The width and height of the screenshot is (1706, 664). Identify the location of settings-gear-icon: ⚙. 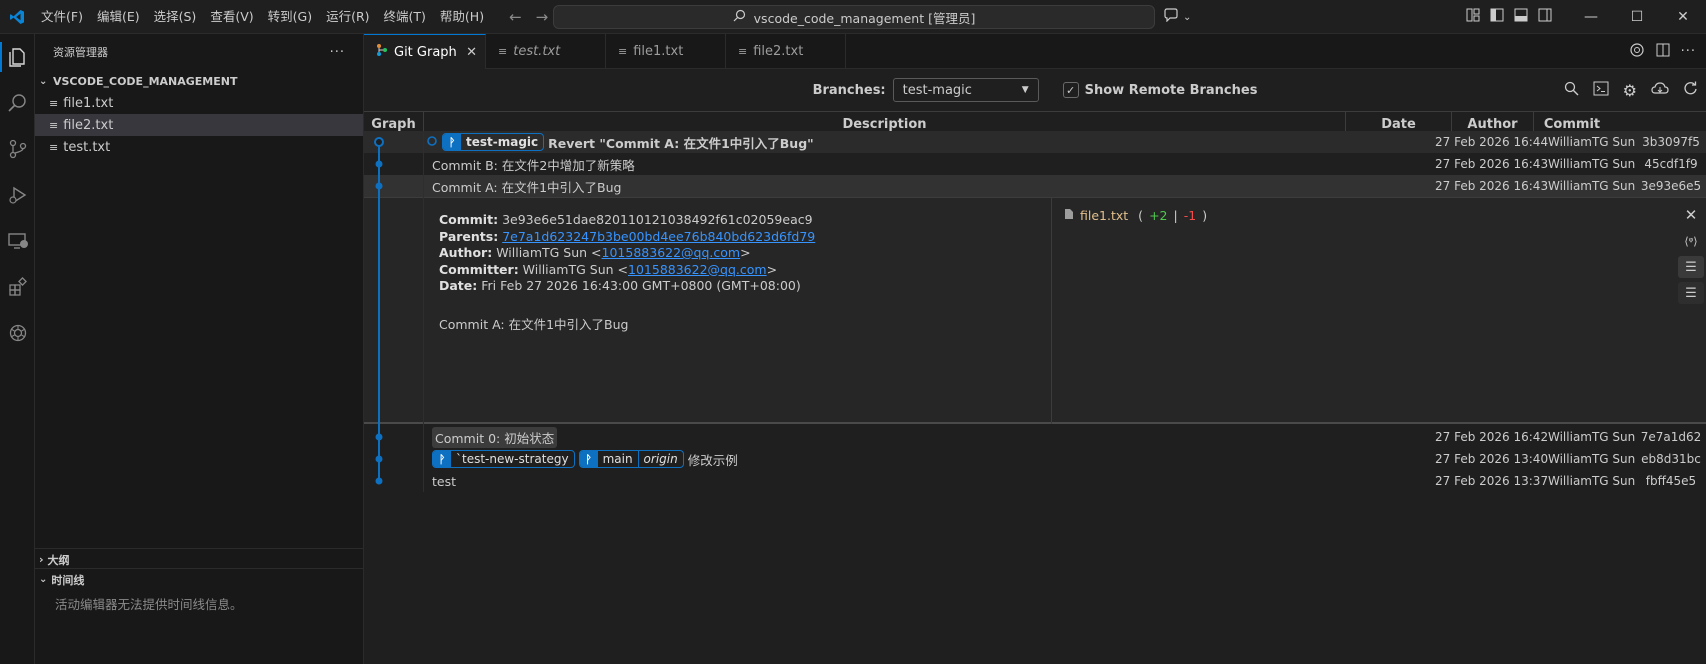
(1630, 90).